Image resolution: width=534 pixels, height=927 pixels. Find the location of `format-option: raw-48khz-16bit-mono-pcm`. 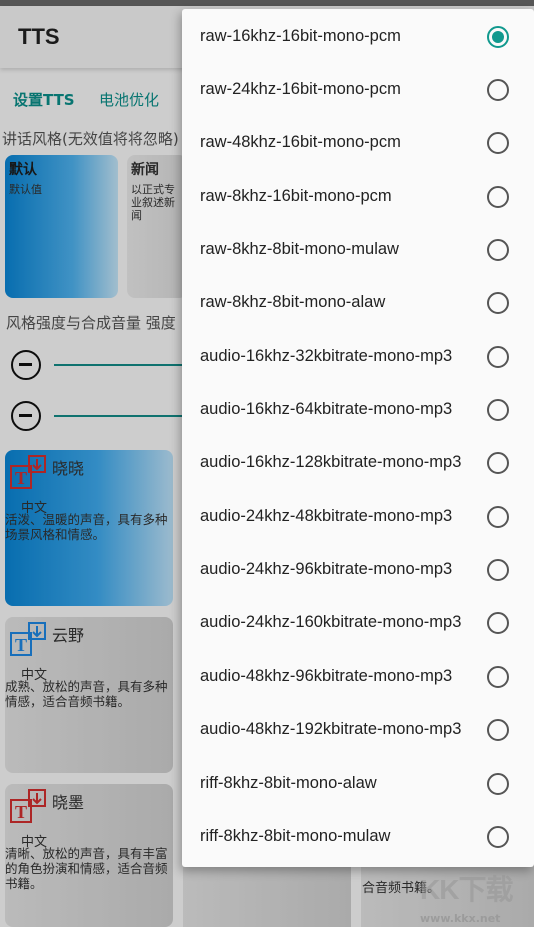

format-option: raw-48khz-16bit-mono-pcm is located at coordinates (358, 143).